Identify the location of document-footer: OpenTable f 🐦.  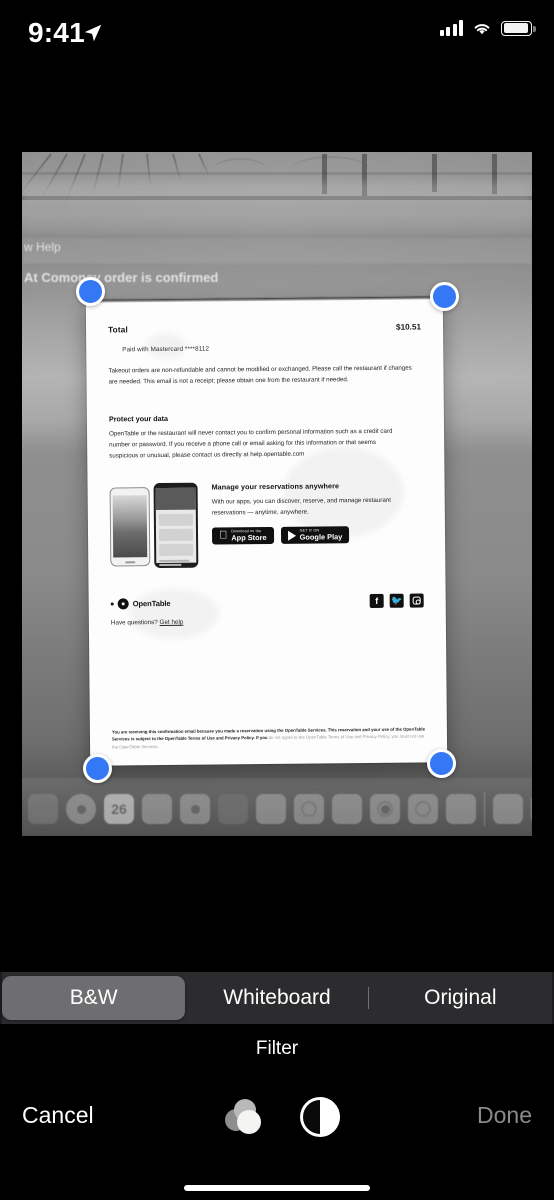
(267, 602).